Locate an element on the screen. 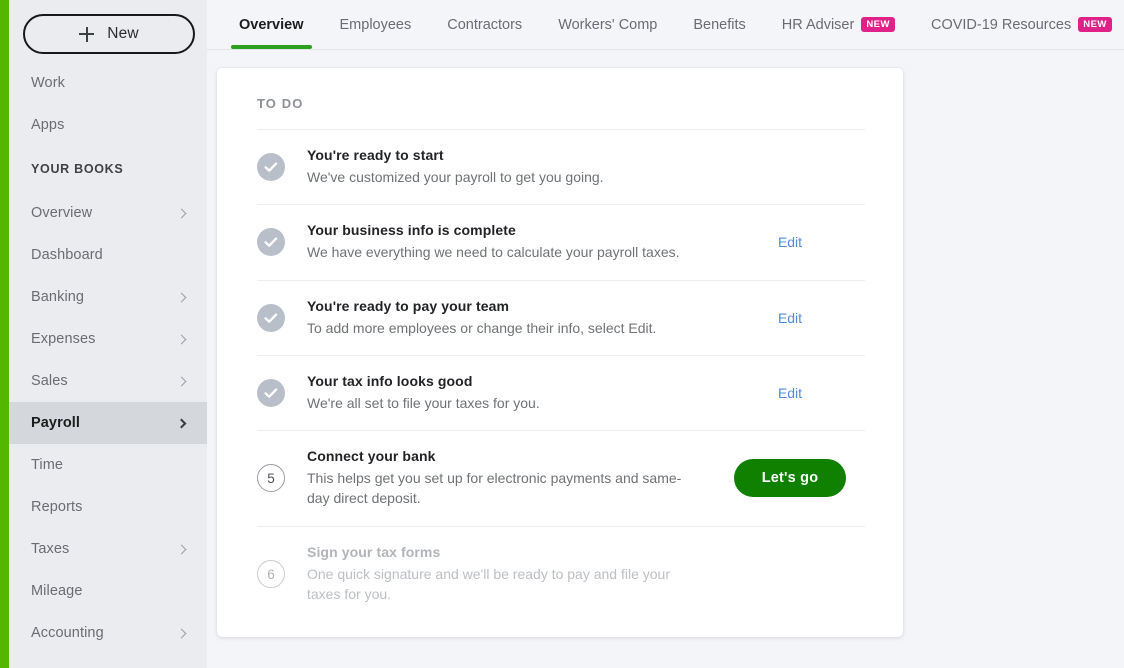 The height and width of the screenshot is (668, 1124). tab-label: Benefits is located at coordinates (719, 25).